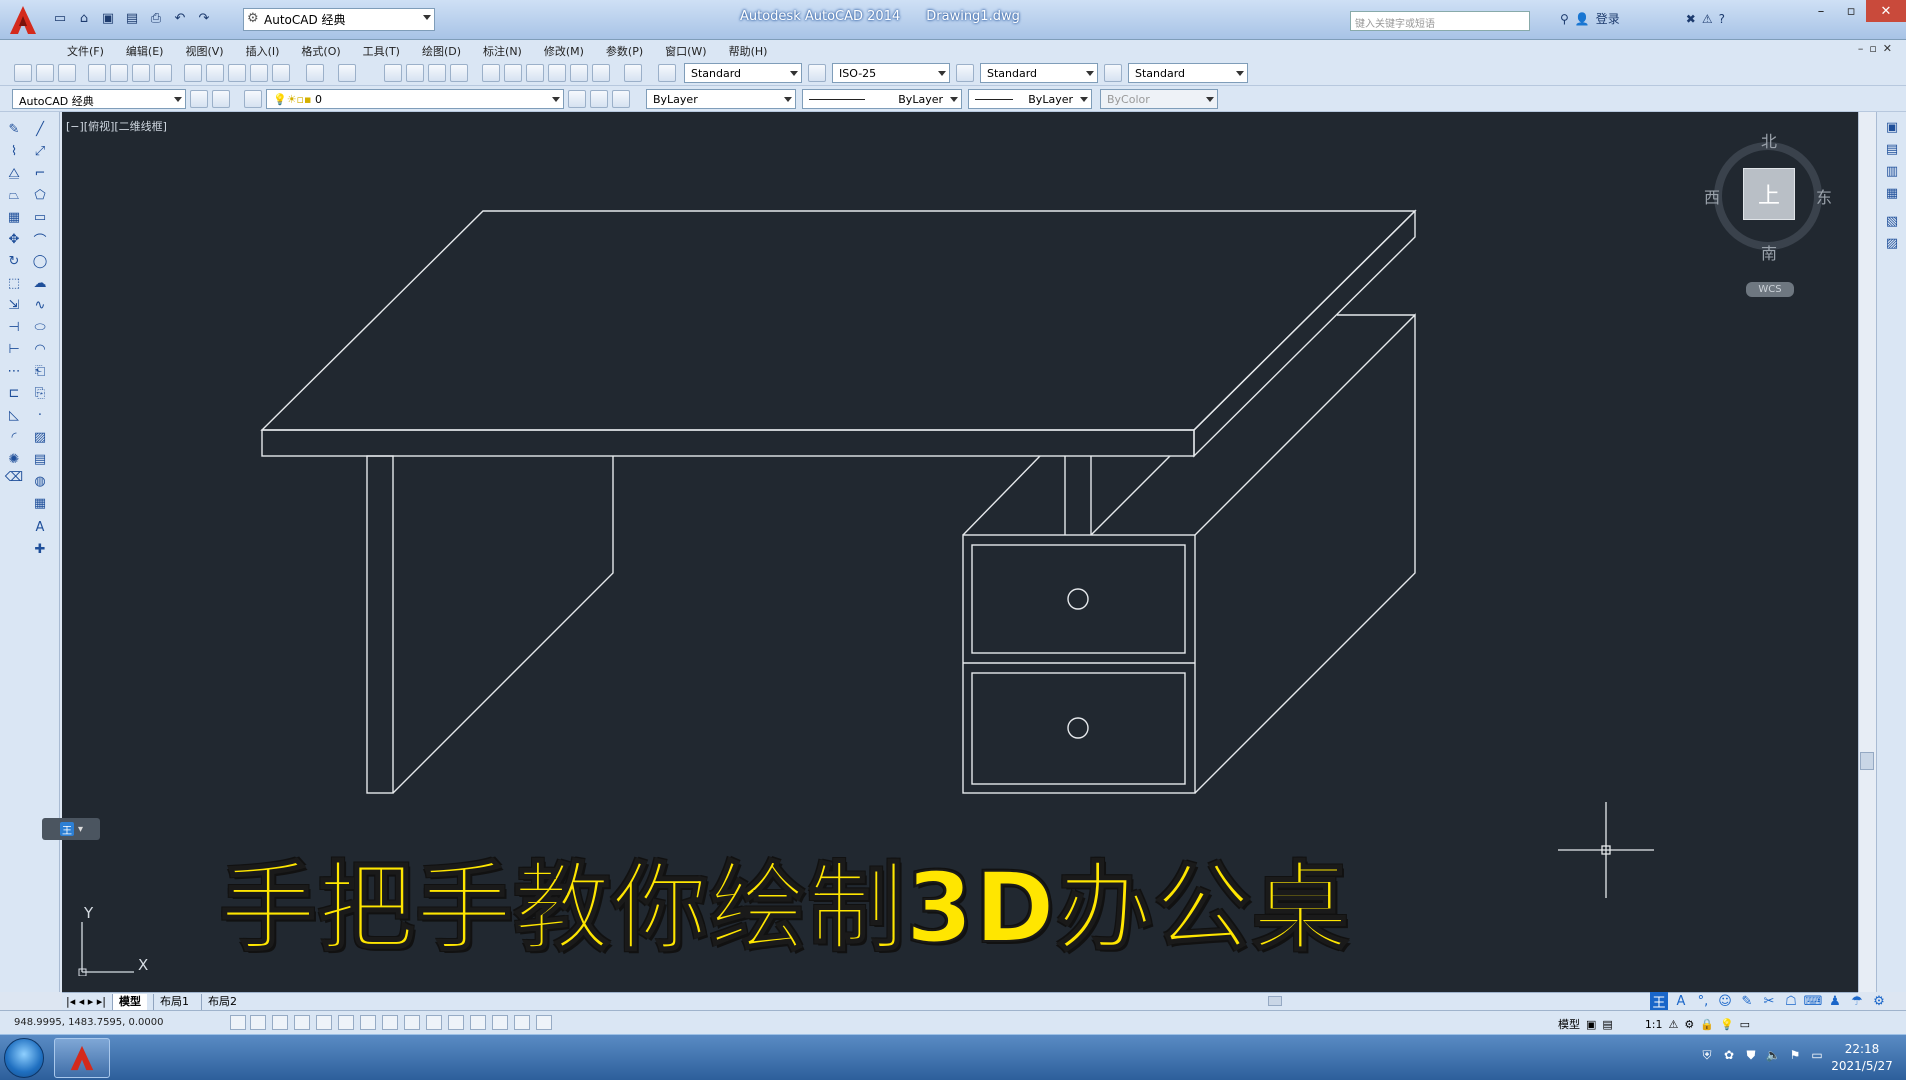  What do you see at coordinates (40, 481) in the screenshot?
I see `region-icon: ◍` at bounding box center [40, 481].